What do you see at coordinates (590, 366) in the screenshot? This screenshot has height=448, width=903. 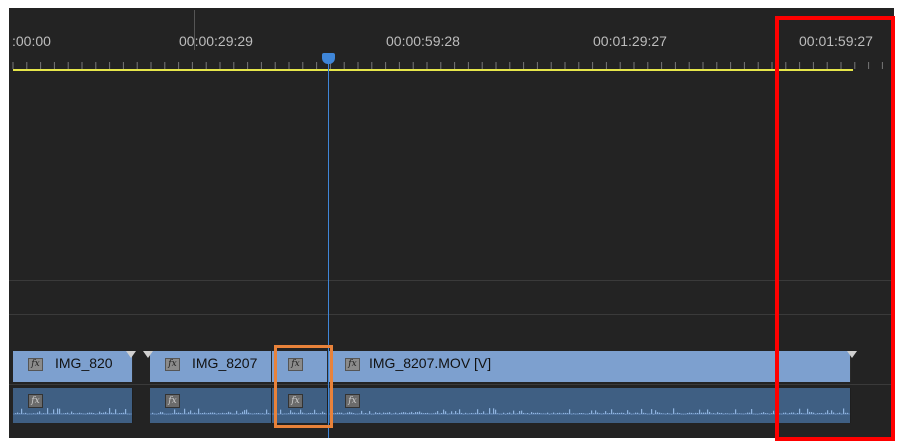 I see `video-clip: fx IMG_8207.MOV [V]` at bounding box center [590, 366].